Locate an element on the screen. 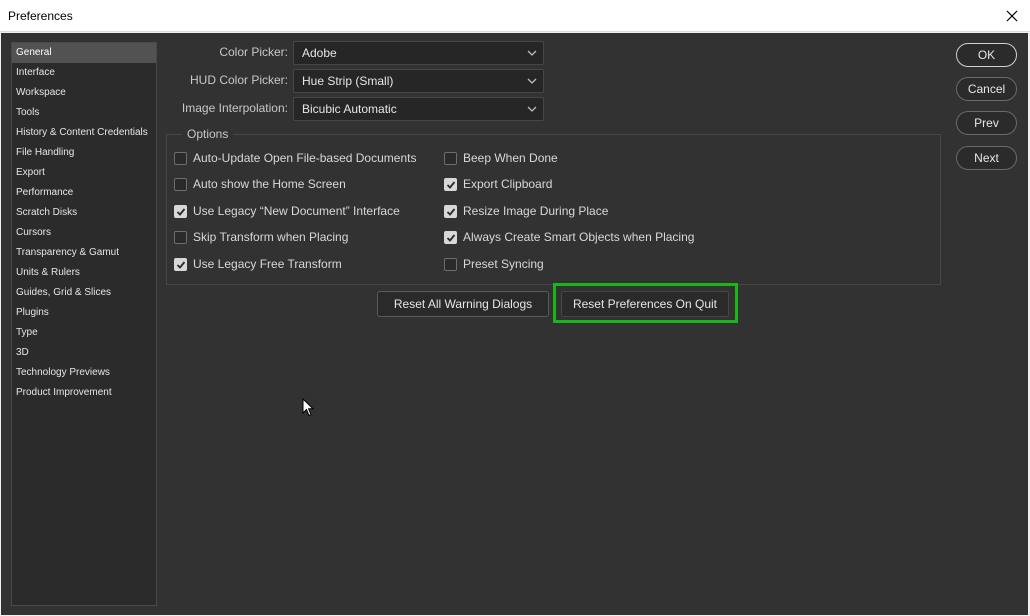 This screenshot has width=1030, height=616. option-label: Always Create Smart Objects when Placing is located at coordinates (579, 237).